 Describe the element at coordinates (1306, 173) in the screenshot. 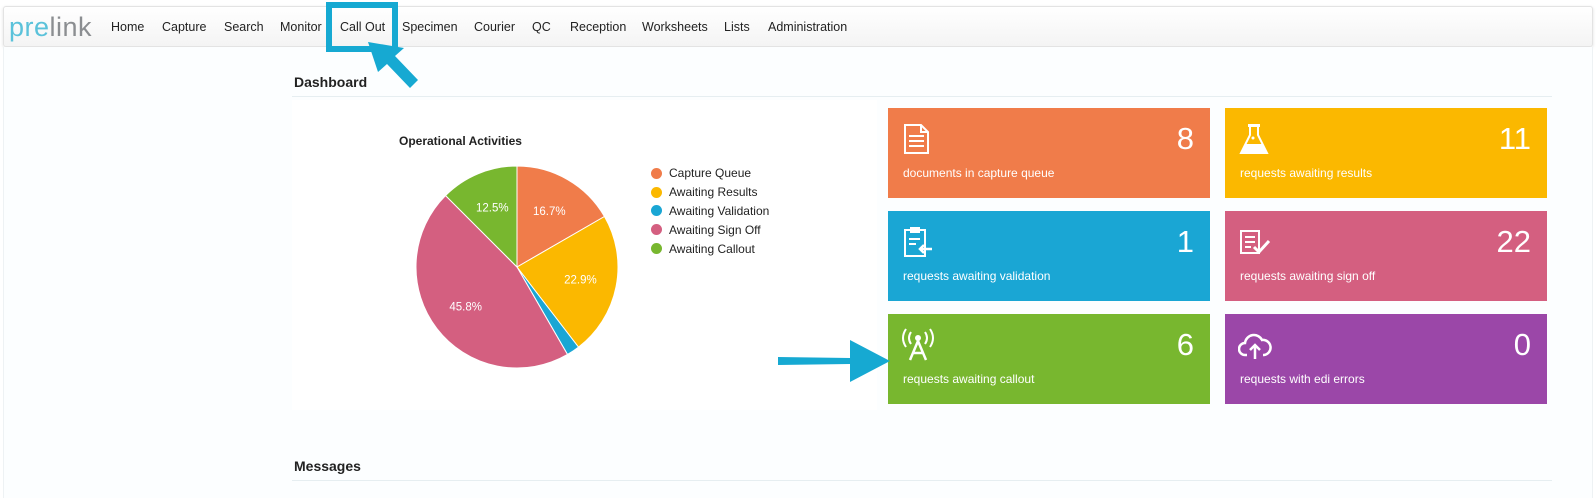

I see `tile-label: requests awaiting results` at that location.